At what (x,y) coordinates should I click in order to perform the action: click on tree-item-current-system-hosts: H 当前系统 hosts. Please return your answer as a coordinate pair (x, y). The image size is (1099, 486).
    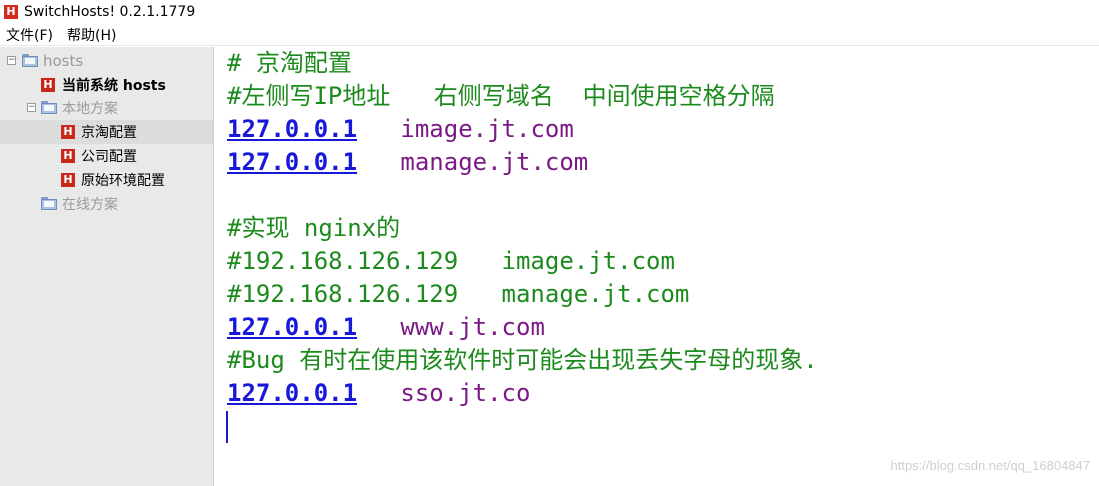
    Looking at the image, I should click on (106, 85).